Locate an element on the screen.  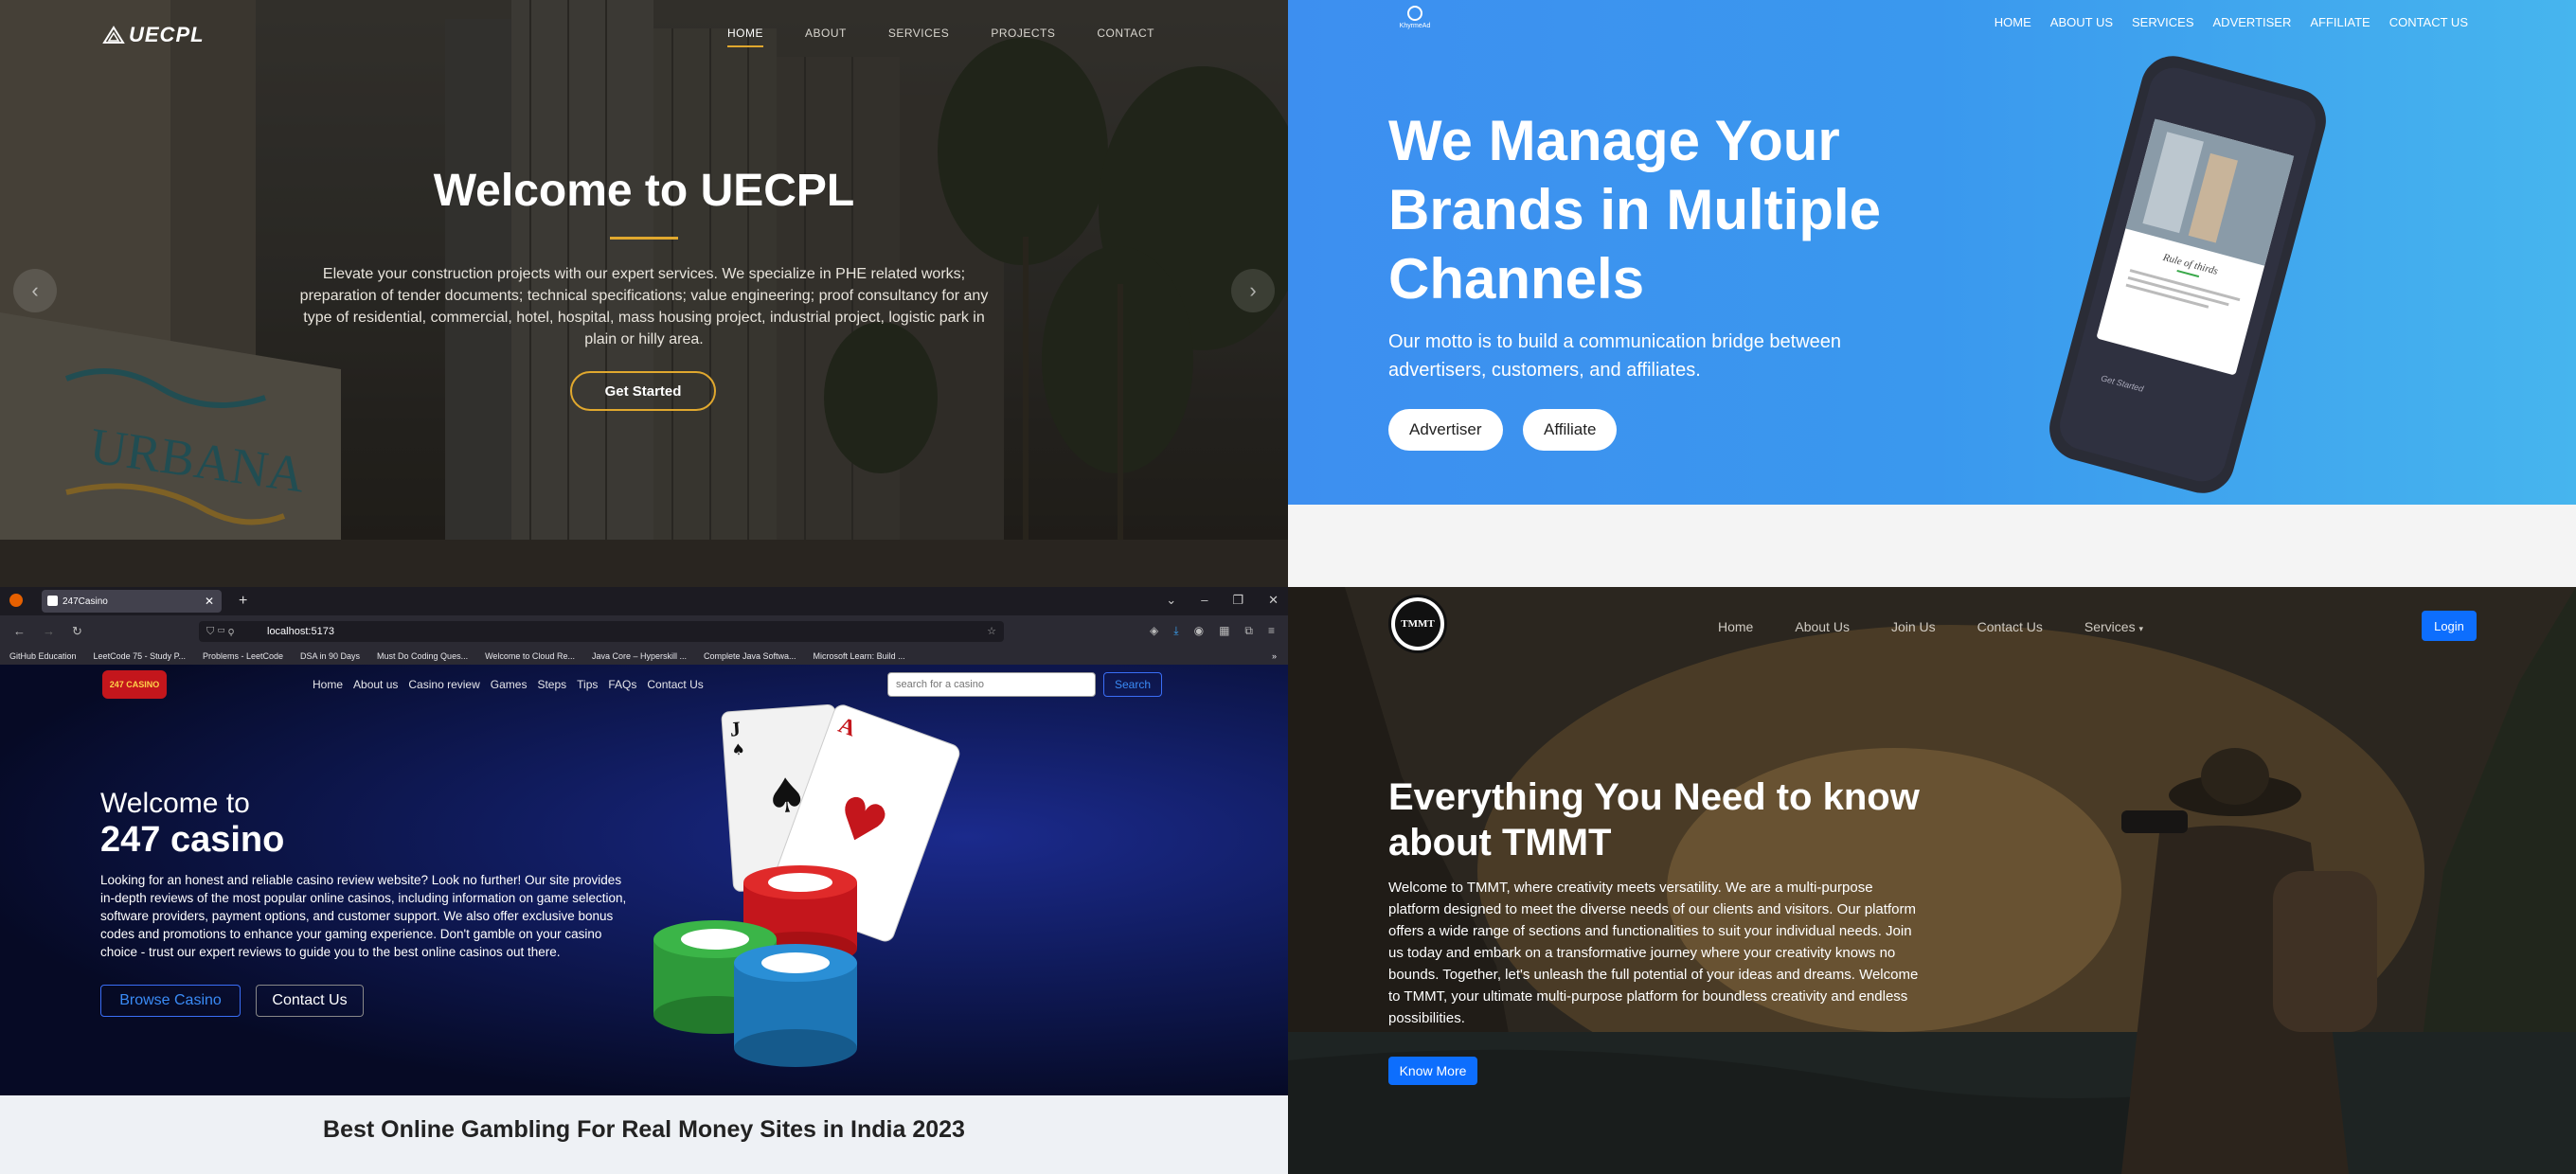
phone-mockup-image: Rule of thirds Get Started is located at coordinates (2187, 274).